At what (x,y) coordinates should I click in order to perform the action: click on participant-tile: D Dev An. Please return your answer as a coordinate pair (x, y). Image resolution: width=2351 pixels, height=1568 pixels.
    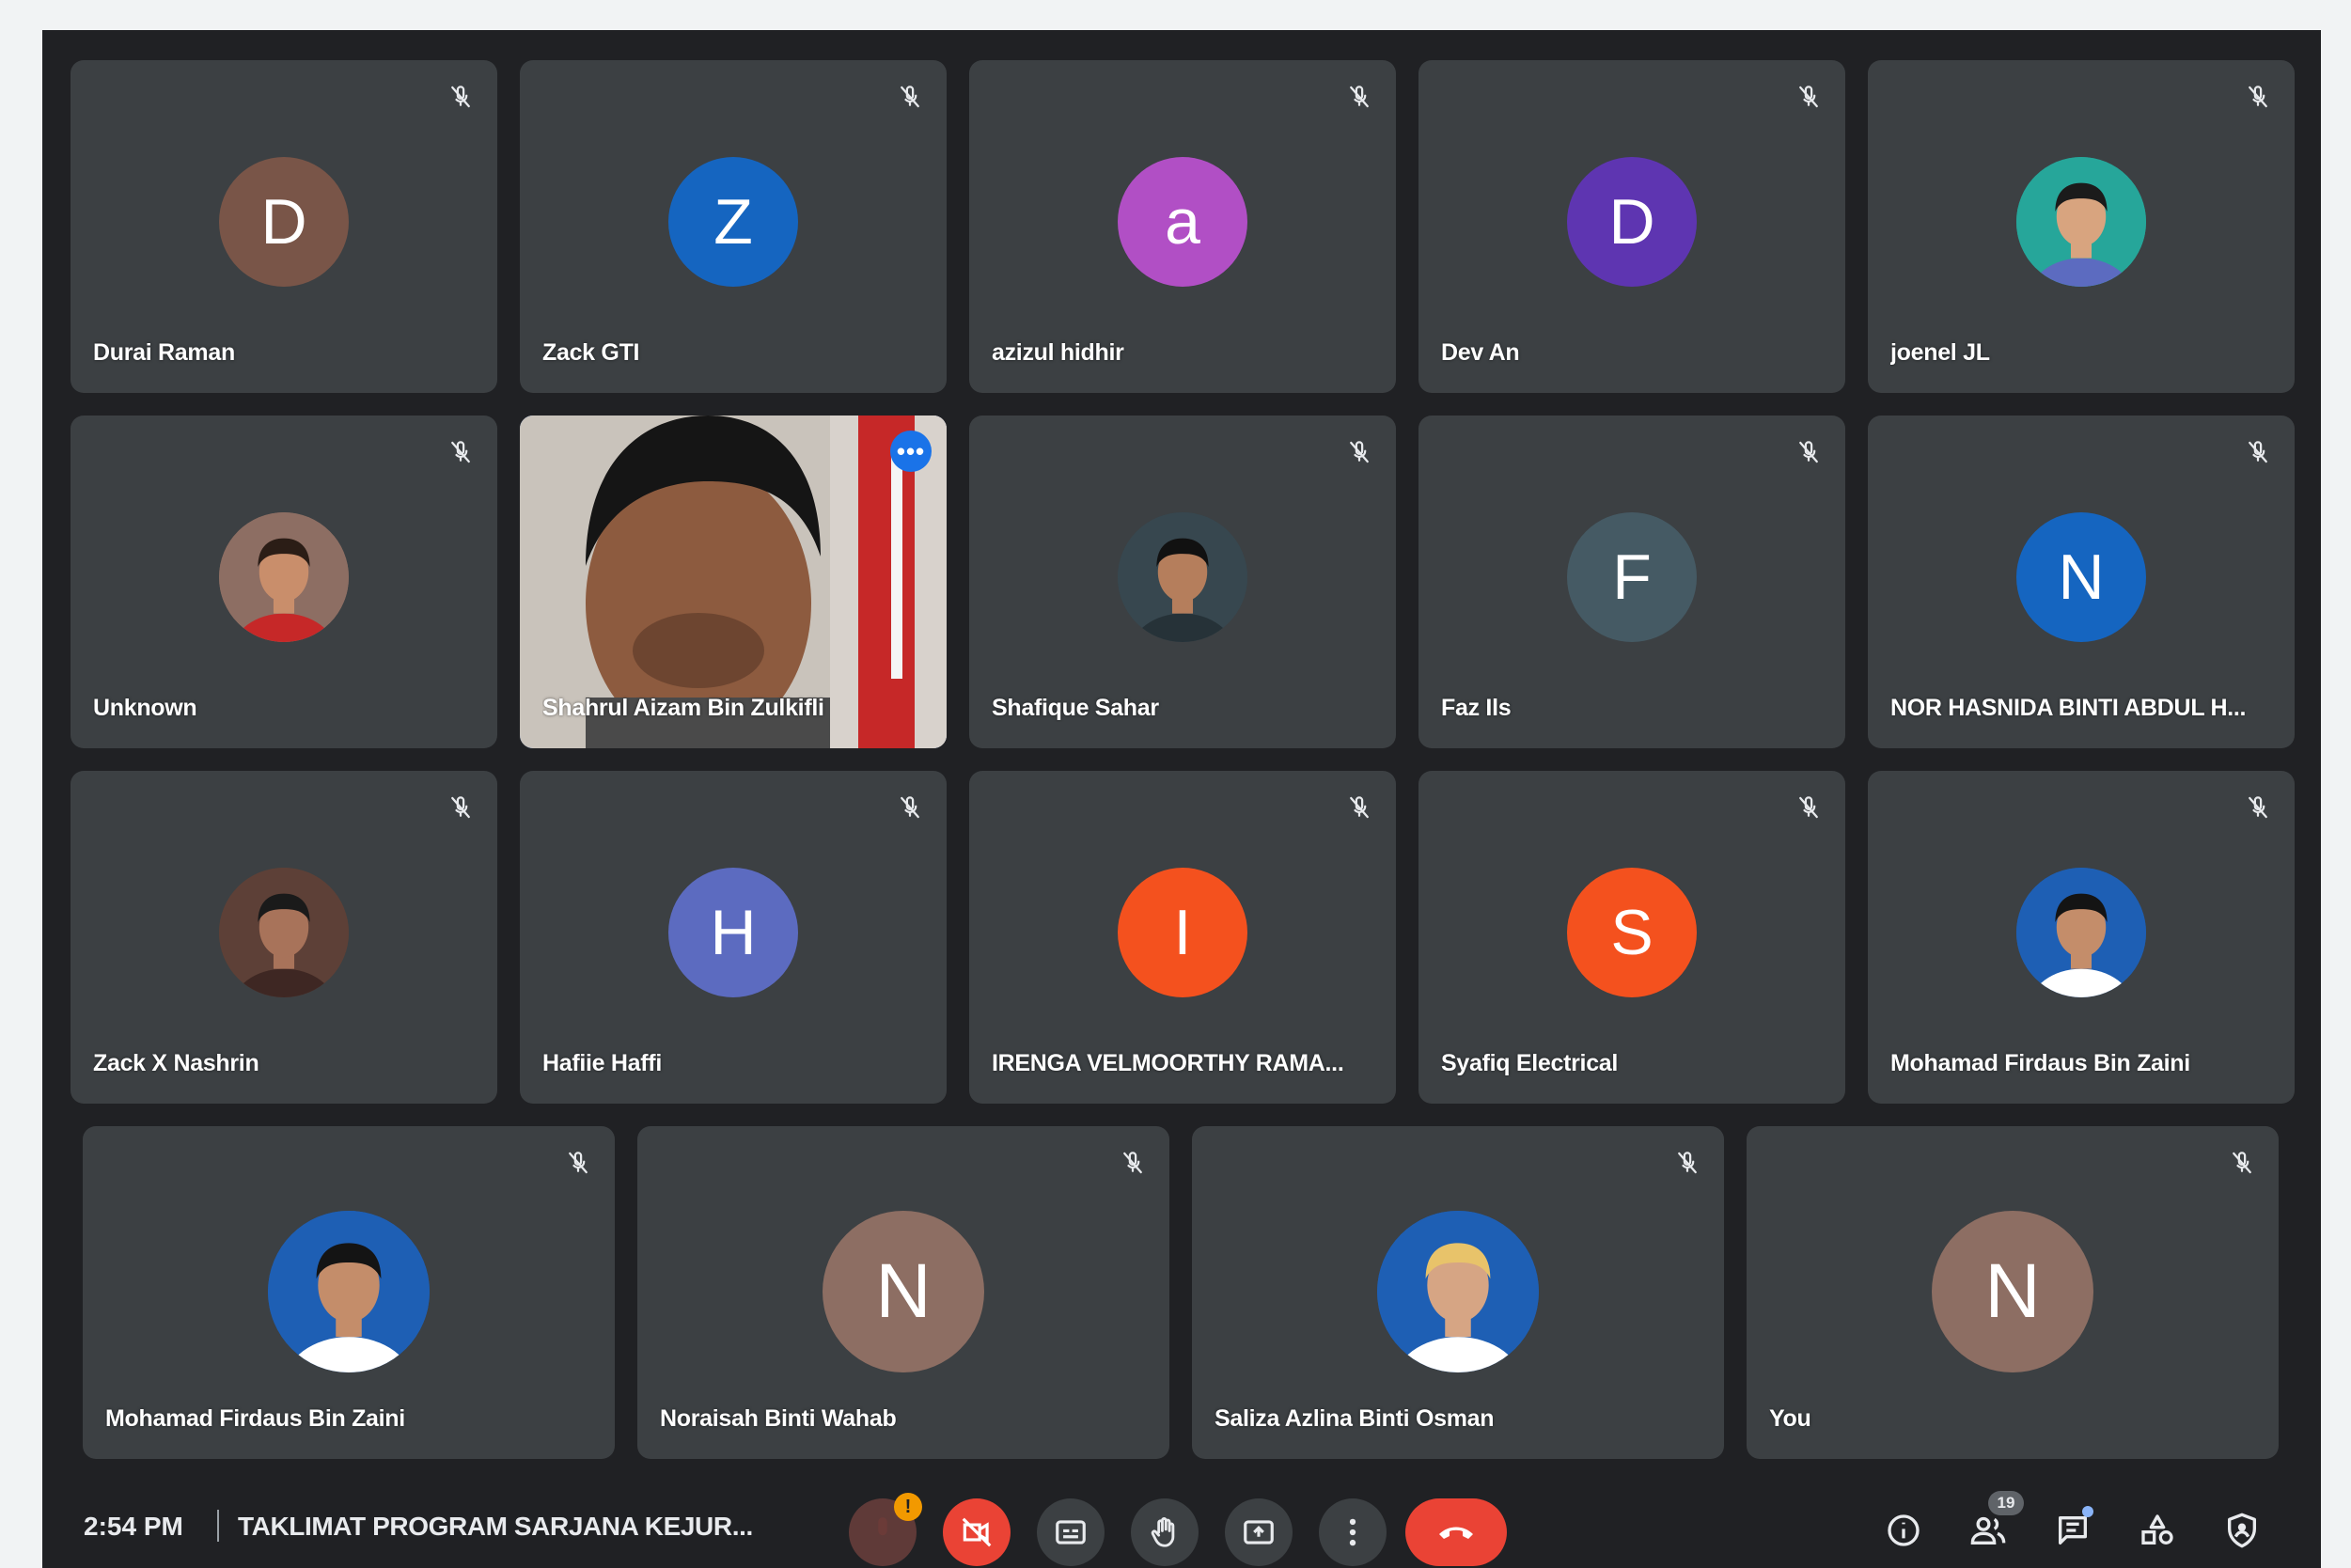
    Looking at the image, I should click on (1631, 226).